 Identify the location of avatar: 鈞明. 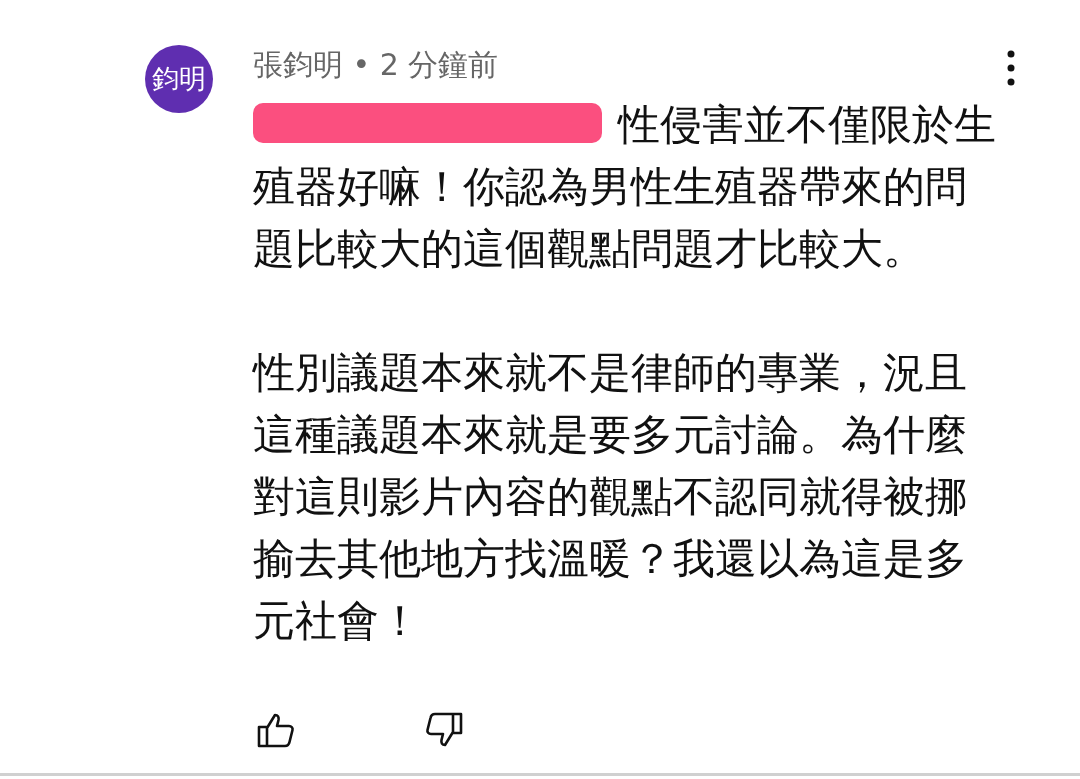
(179, 79).